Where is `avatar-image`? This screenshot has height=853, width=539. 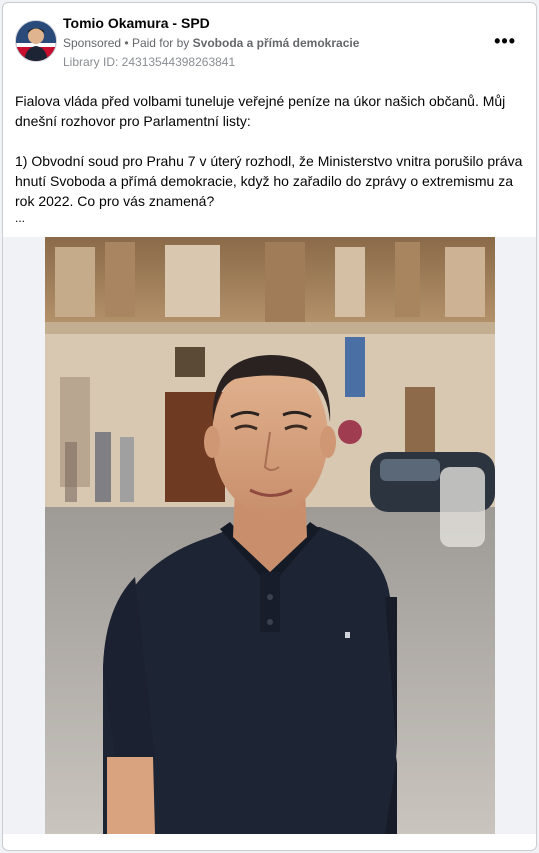 avatar-image is located at coordinates (36, 41).